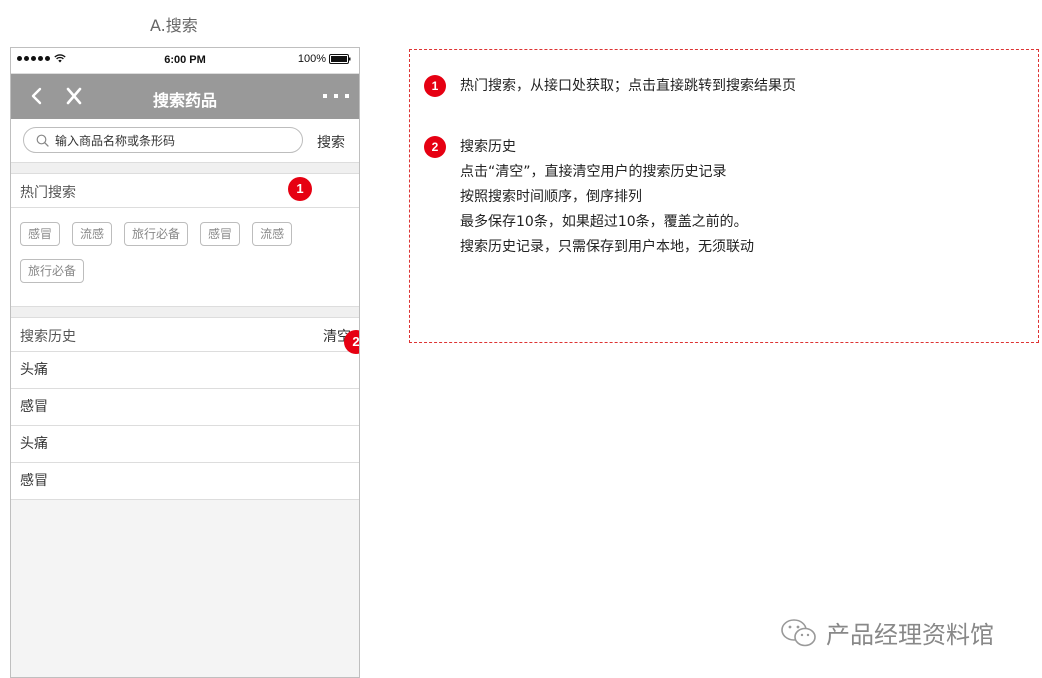 This screenshot has height=678, width=1042. What do you see at coordinates (48, 193) in the screenshot?
I see `hot-search-label: 热门搜索` at bounding box center [48, 193].